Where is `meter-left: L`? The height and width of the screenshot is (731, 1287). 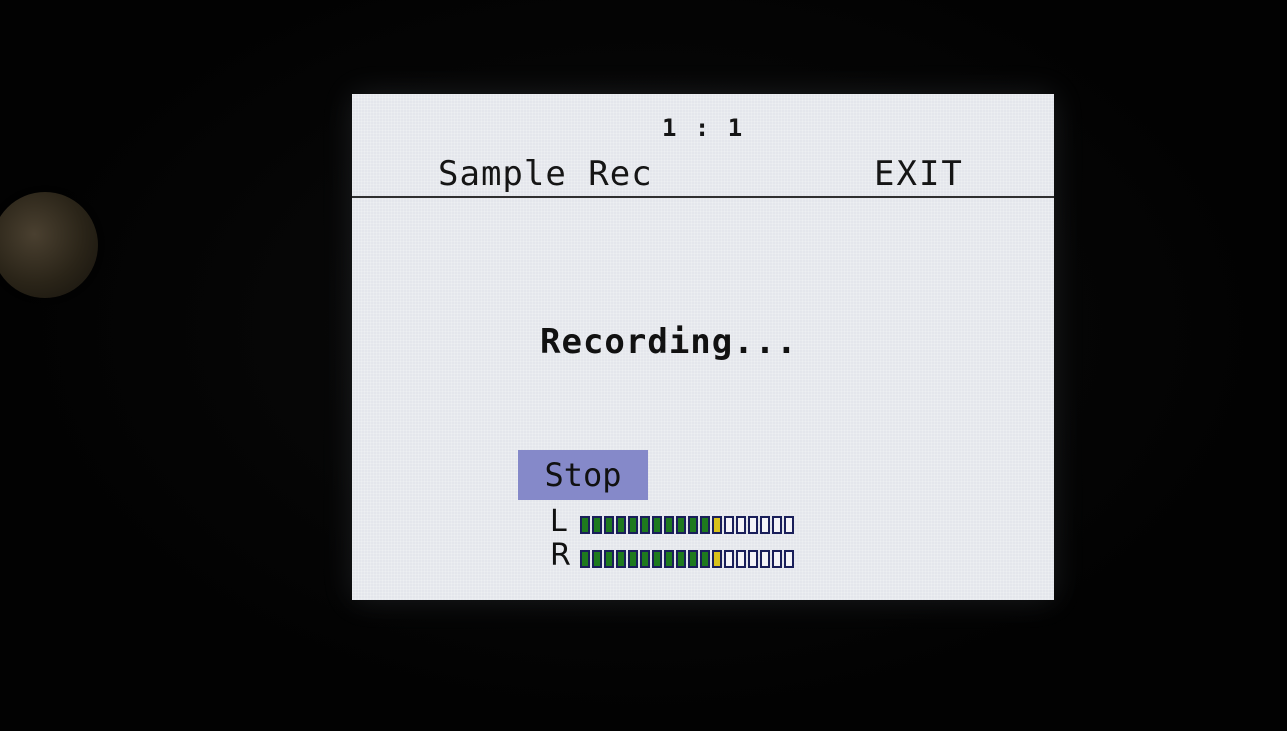
meter-left: L is located at coordinates (672, 521).